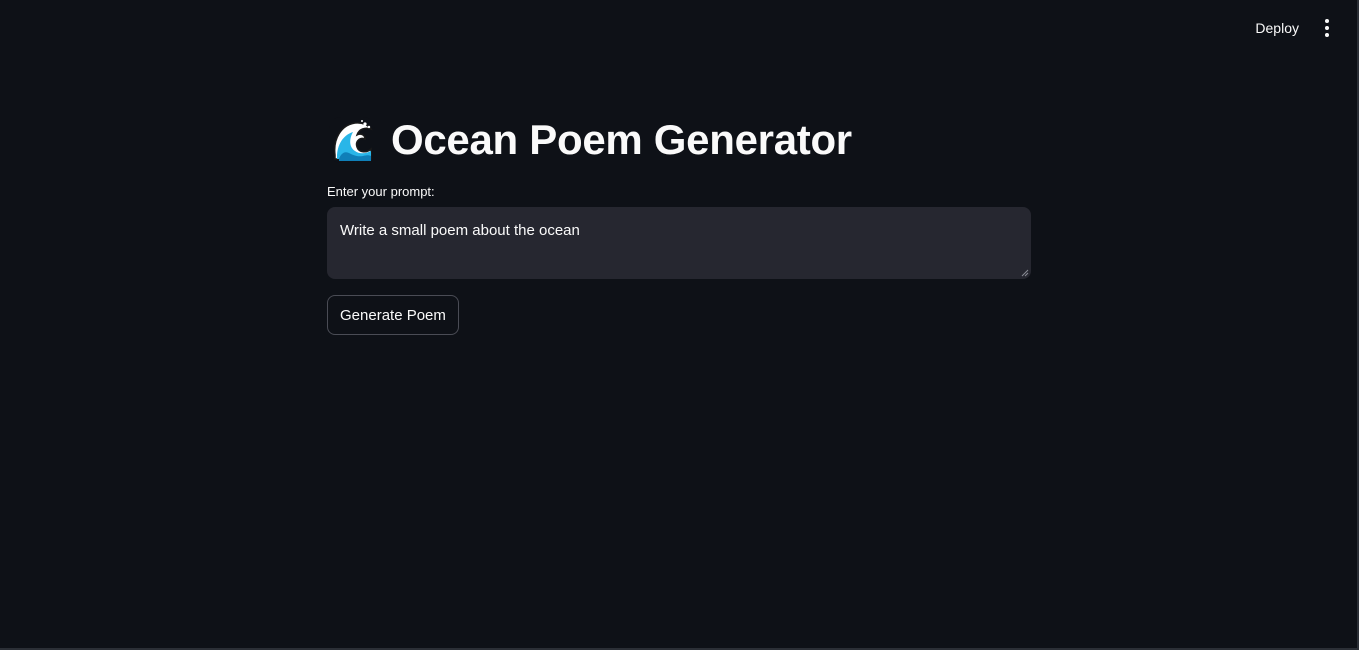 This screenshot has height=650, width=1359. Describe the element at coordinates (1025, 273) in the screenshot. I see `resize-handle-icon` at that location.